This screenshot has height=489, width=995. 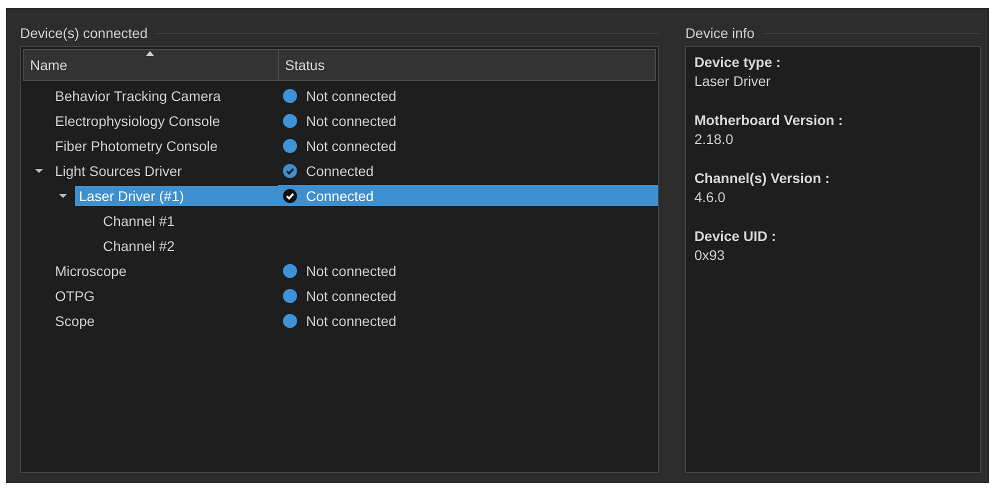 What do you see at coordinates (84, 33) in the screenshot?
I see `group-title: Device(s) connected` at bounding box center [84, 33].